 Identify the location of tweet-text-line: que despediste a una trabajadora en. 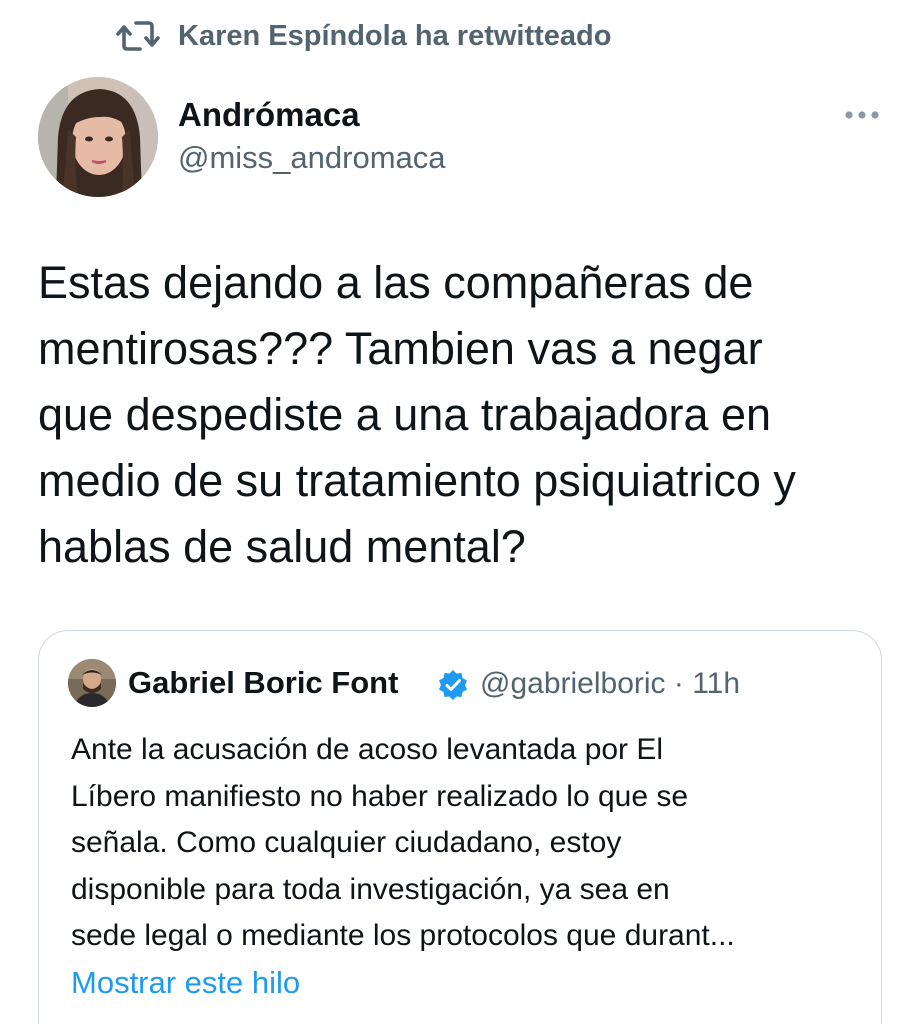
(405, 414).